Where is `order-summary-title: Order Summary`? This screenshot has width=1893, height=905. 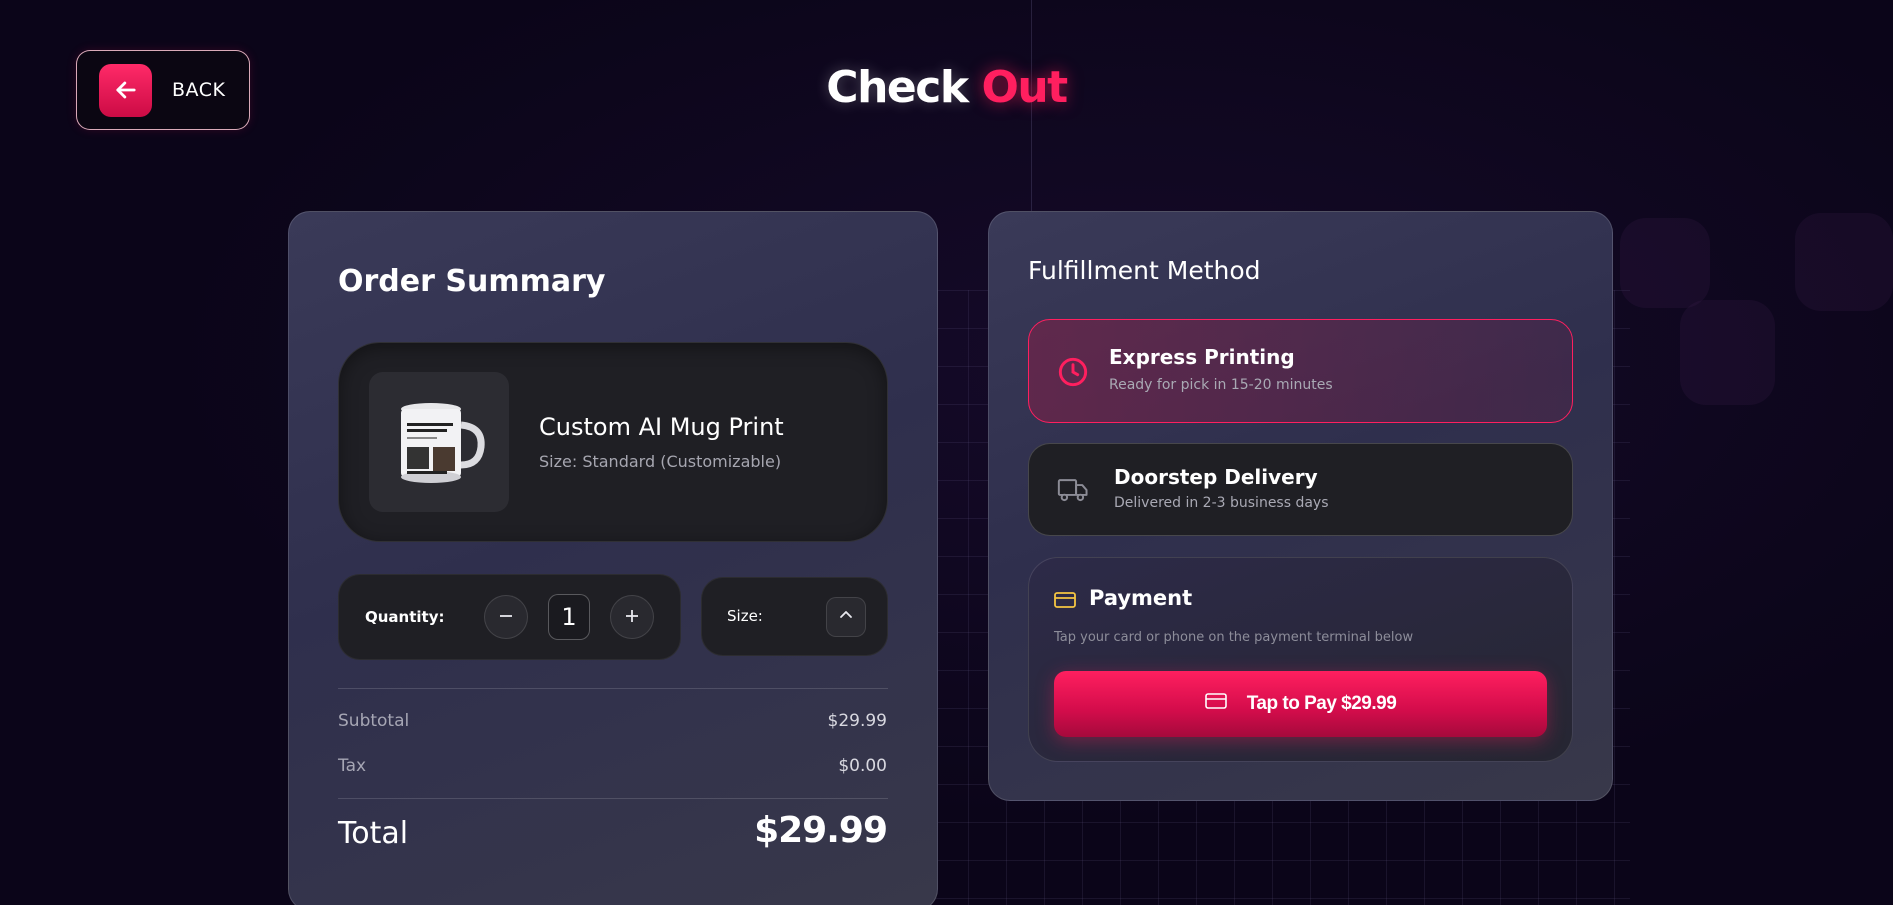
order-summary-title: Order Summary is located at coordinates (472, 281).